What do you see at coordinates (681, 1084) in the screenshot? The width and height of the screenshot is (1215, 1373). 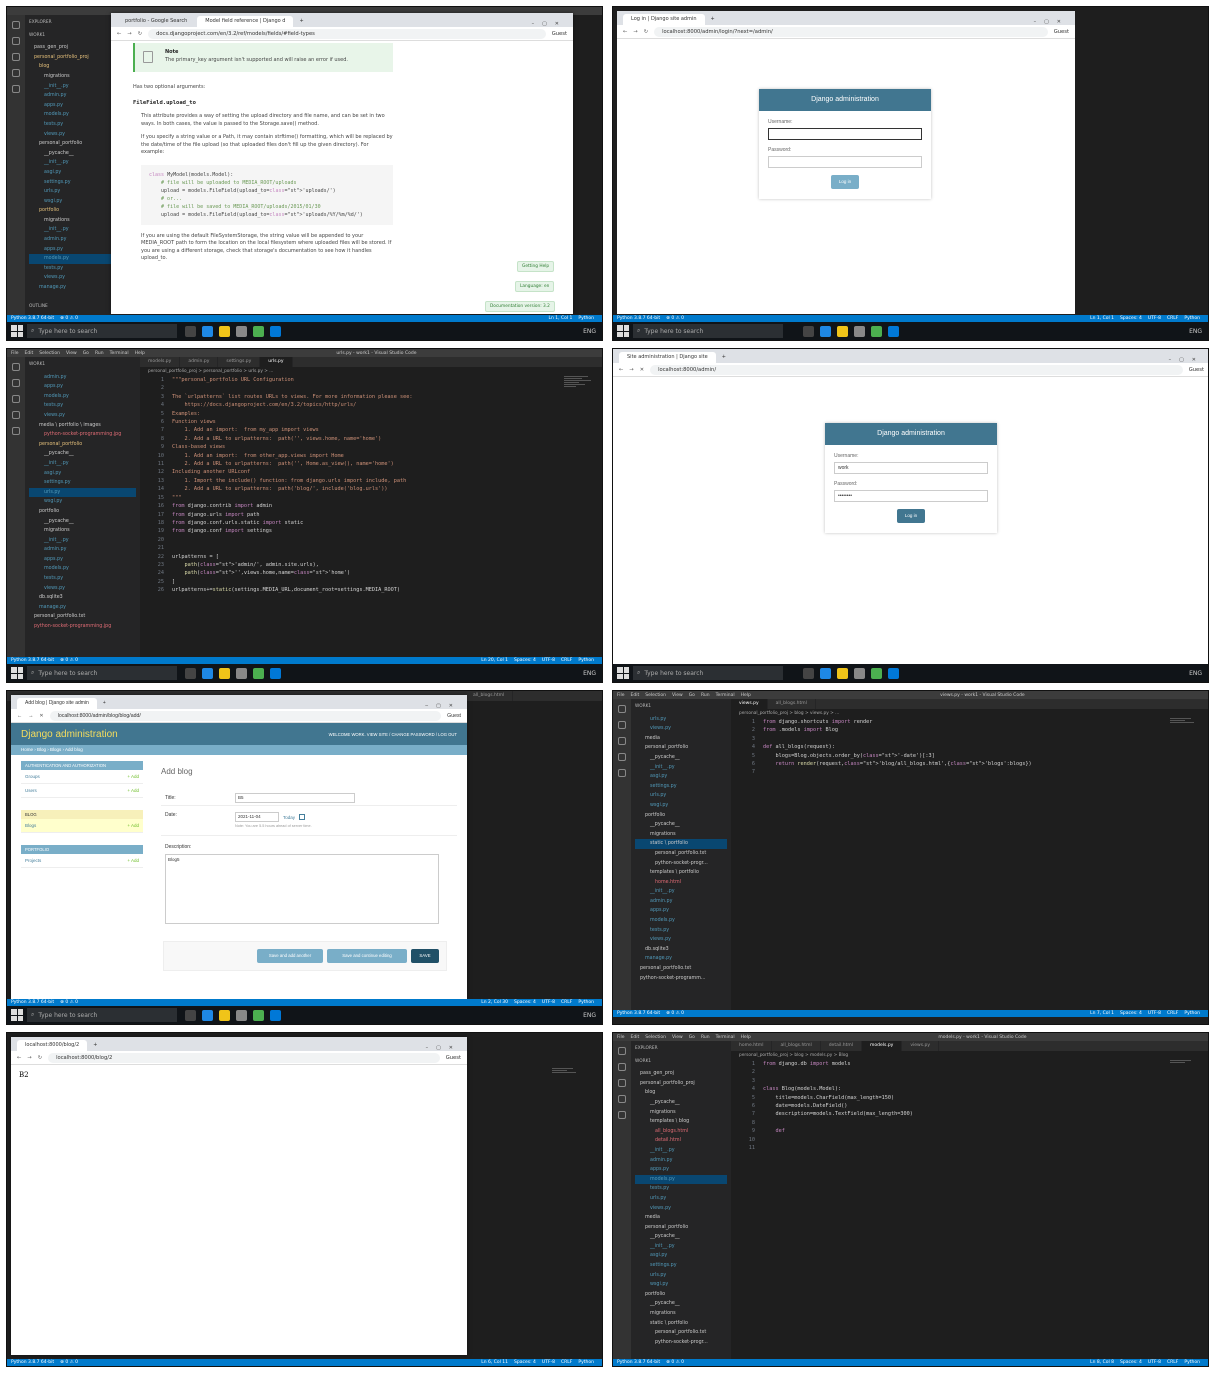 I see `explorer-item: personal_portfolio_proj` at bounding box center [681, 1084].